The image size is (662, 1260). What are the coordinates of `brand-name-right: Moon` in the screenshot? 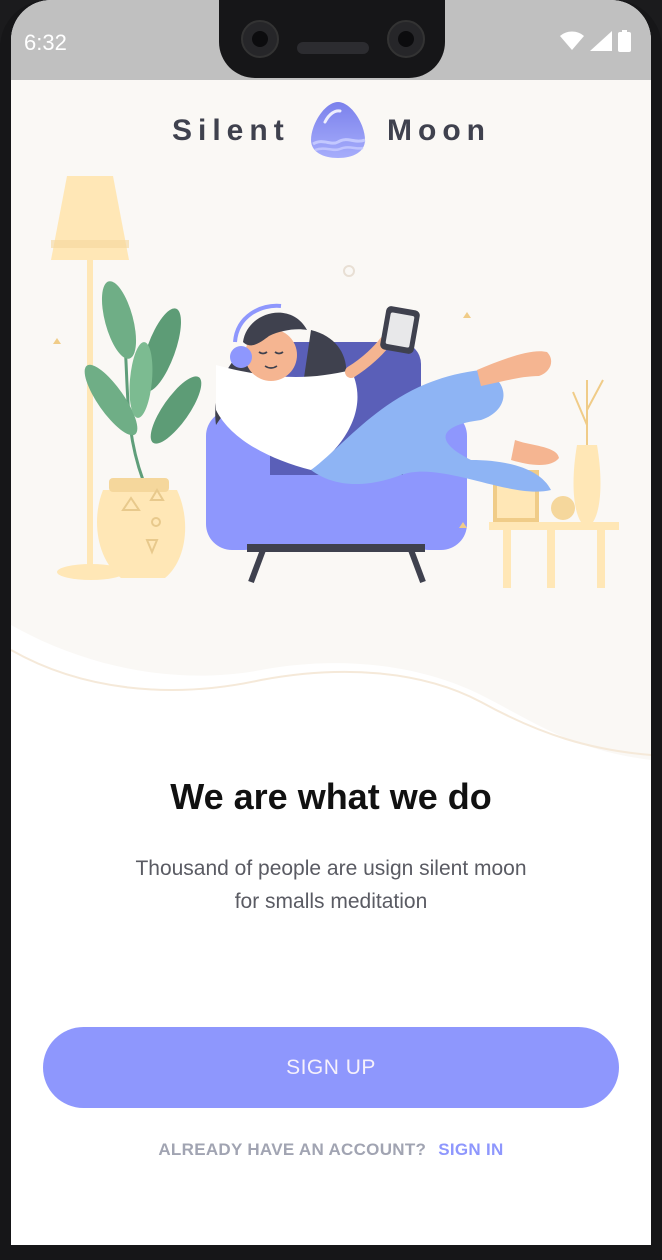 It's located at (439, 130).